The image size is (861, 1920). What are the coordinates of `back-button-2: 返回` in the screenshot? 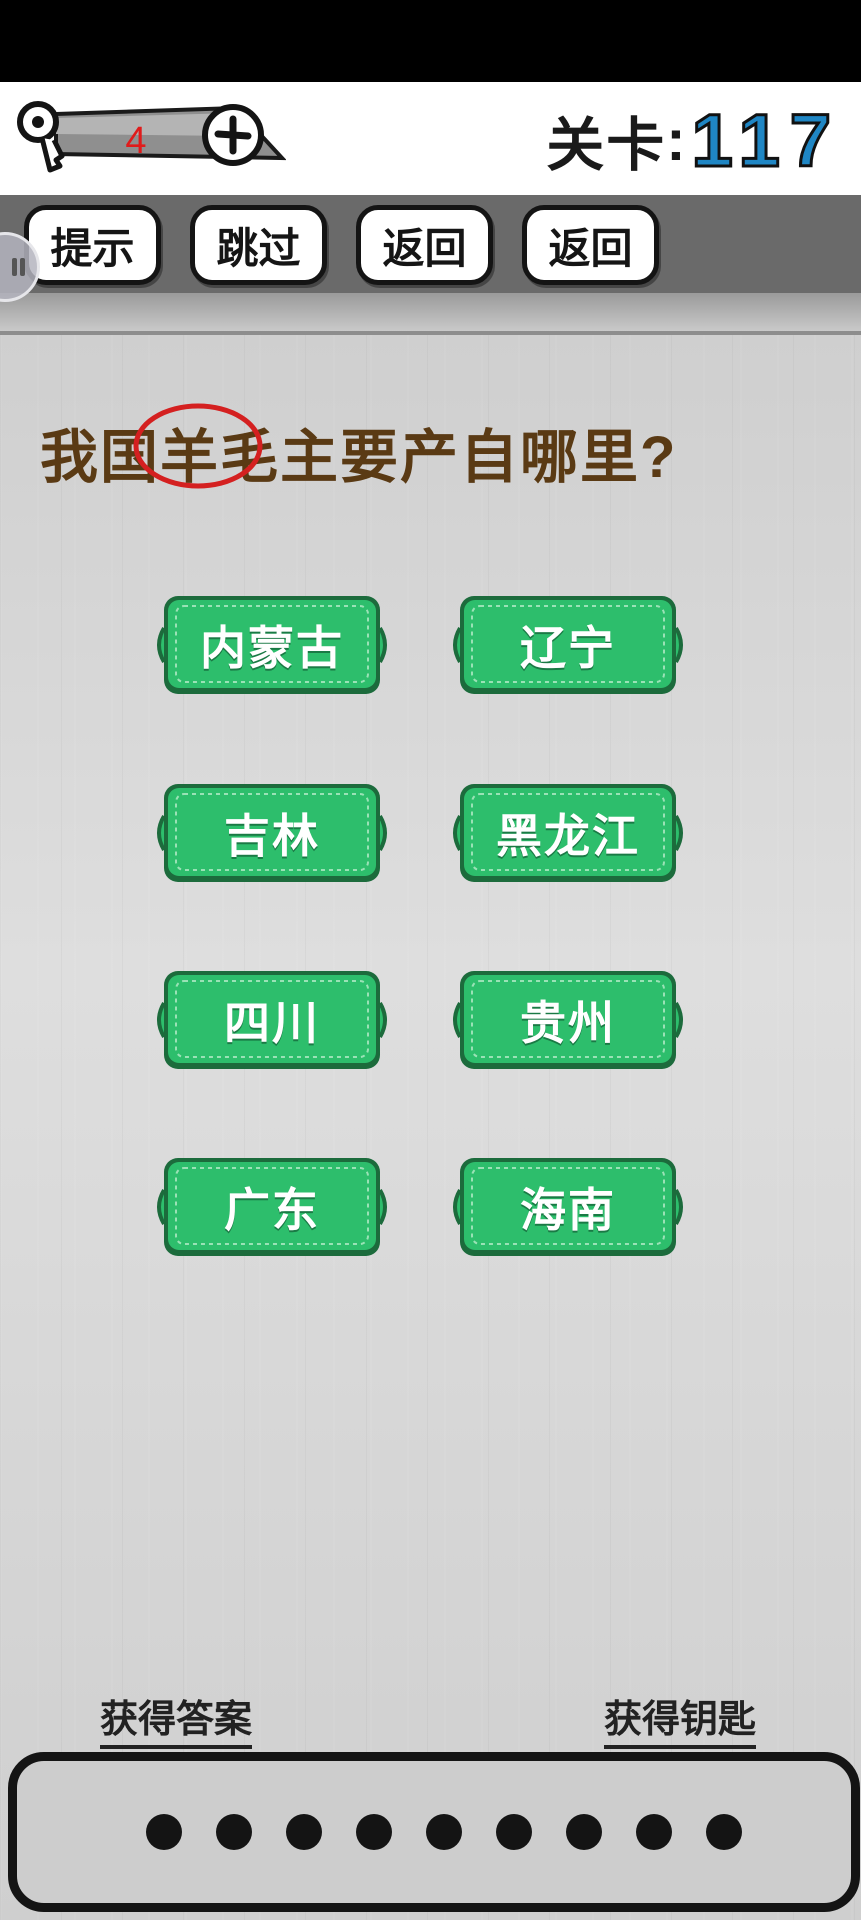 It's located at (590, 245).